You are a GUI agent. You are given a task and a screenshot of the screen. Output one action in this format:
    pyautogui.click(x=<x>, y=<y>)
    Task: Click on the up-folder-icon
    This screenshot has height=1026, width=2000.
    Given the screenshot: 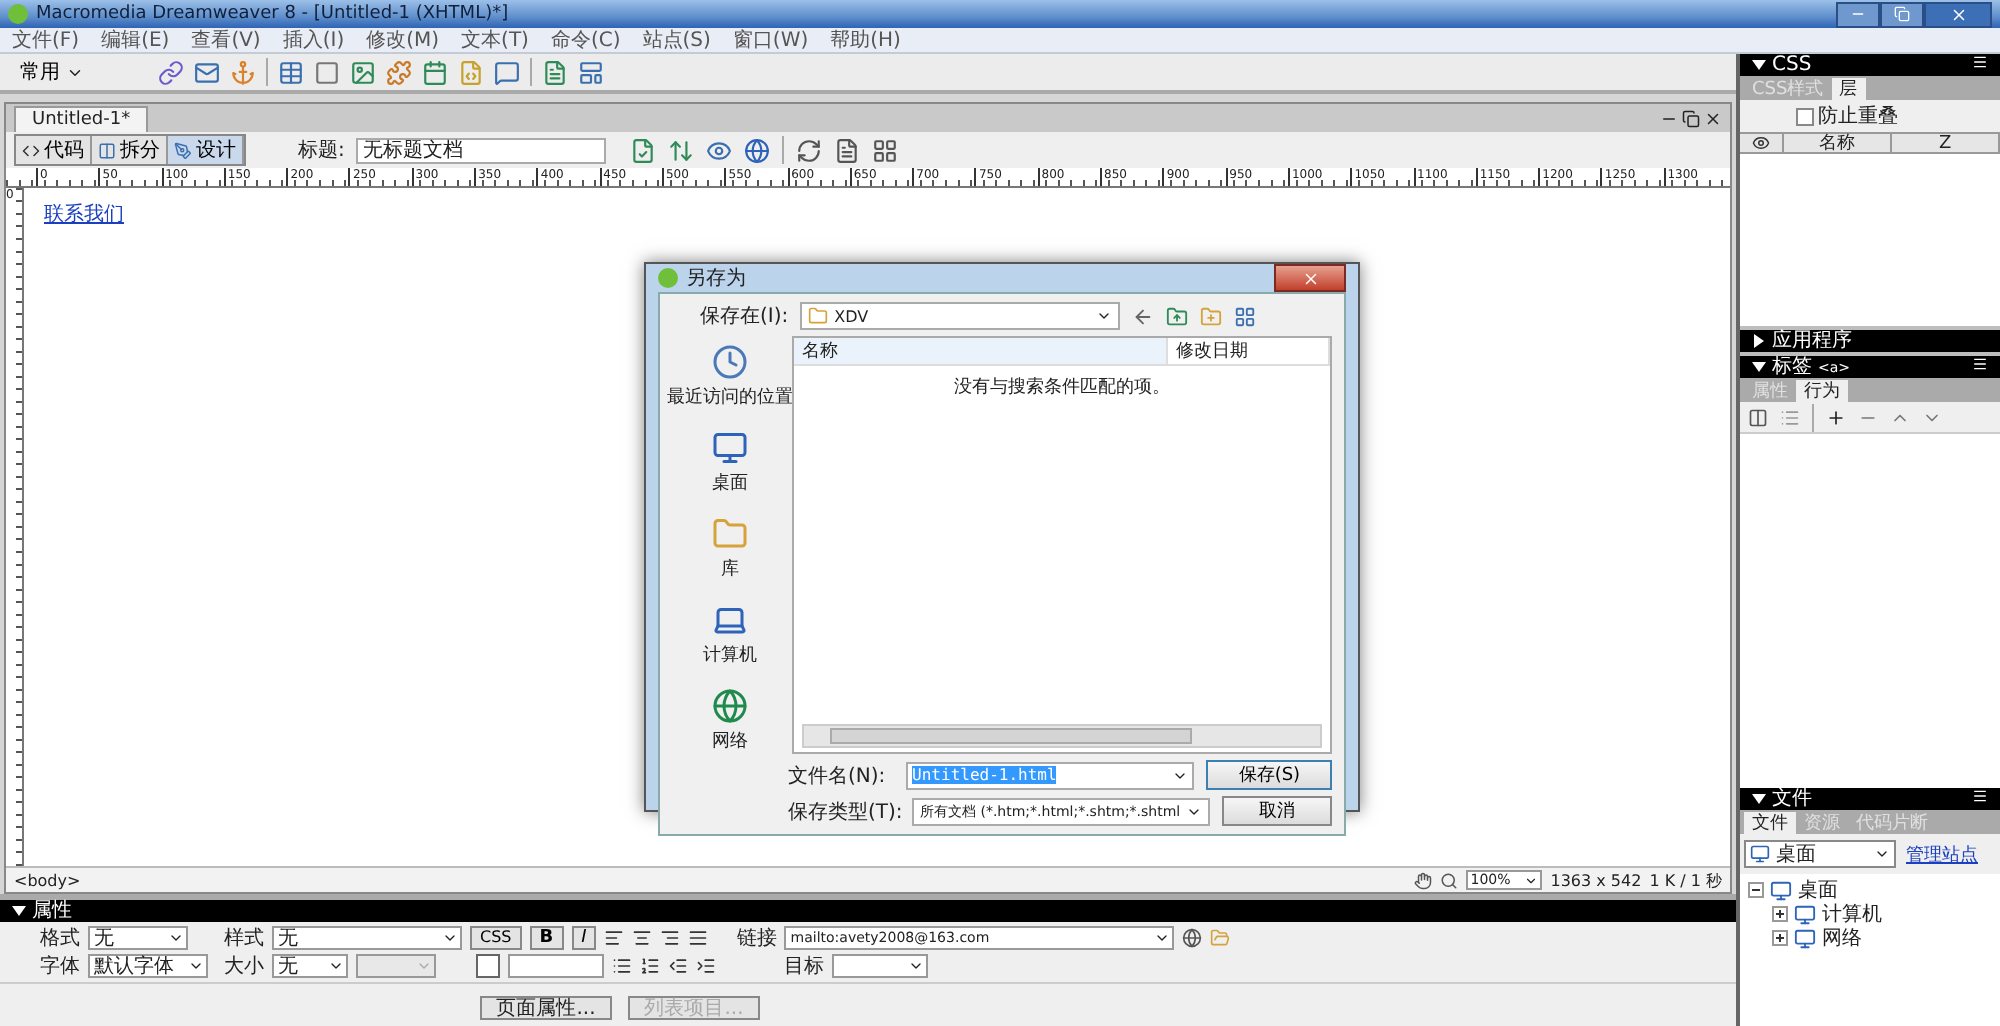 What is the action you would take?
    pyautogui.click(x=1177, y=316)
    